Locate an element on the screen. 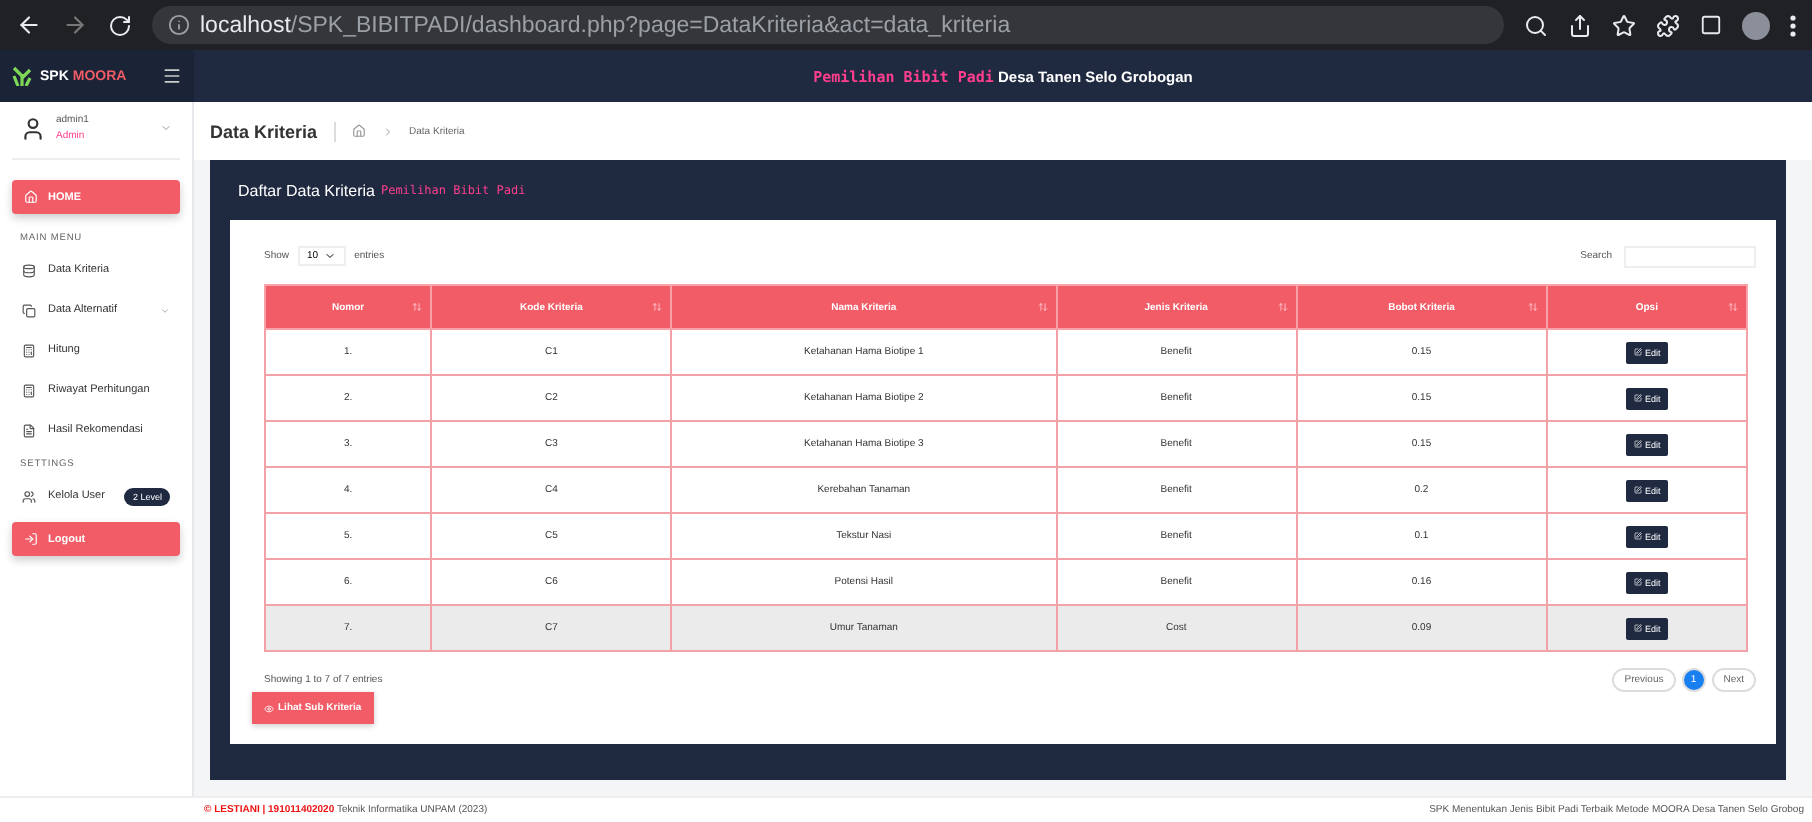  menu-icon is located at coordinates (172, 76).